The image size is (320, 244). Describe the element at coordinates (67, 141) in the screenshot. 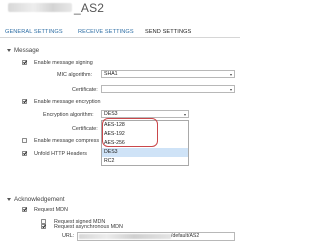

I see `enable-compression-label: Enable message compress` at that location.